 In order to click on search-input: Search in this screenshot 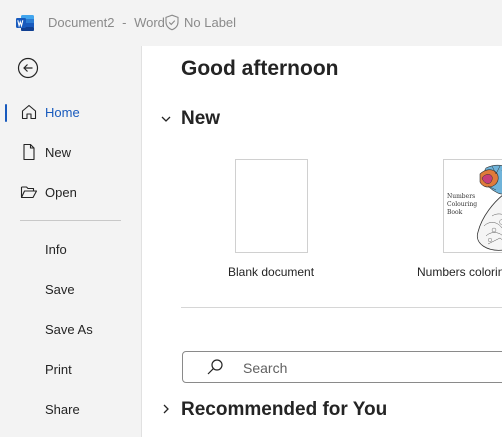, I will do `click(342, 367)`.